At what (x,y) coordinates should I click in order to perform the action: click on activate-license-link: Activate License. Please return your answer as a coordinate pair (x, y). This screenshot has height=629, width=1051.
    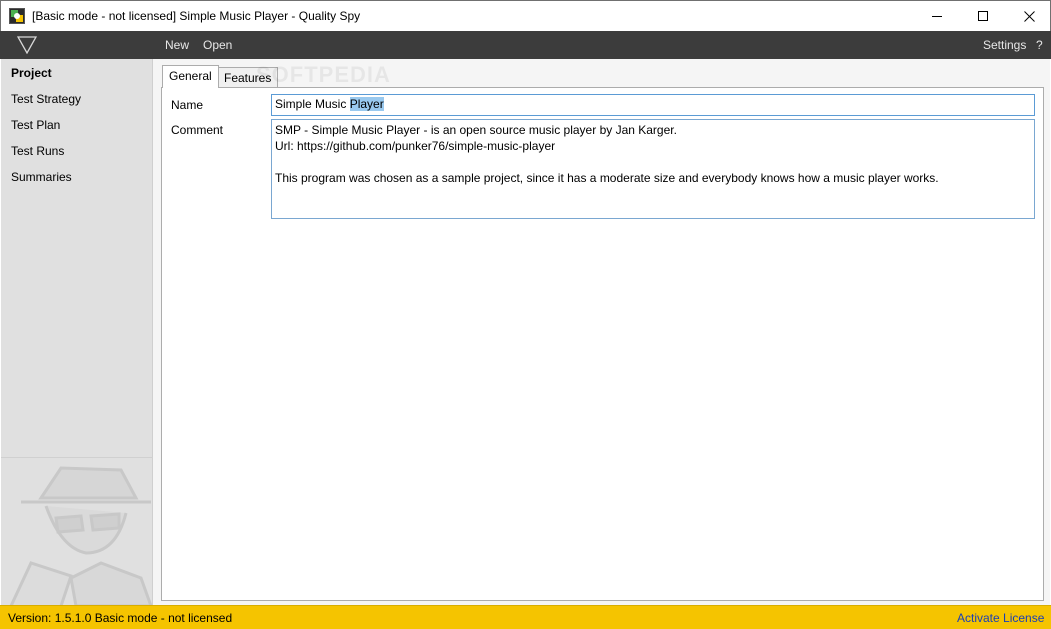
    Looking at the image, I should click on (1000, 618).